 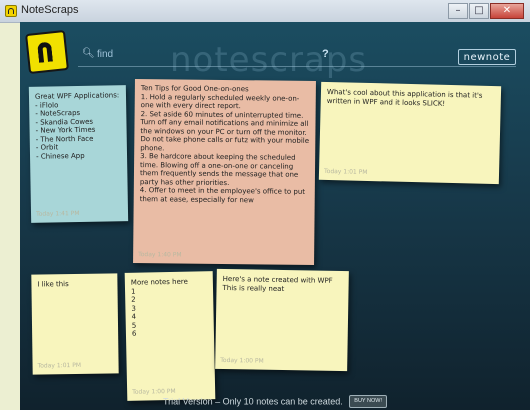 What do you see at coordinates (50, 10) in the screenshot?
I see `window-title: NoteScraps` at bounding box center [50, 10].